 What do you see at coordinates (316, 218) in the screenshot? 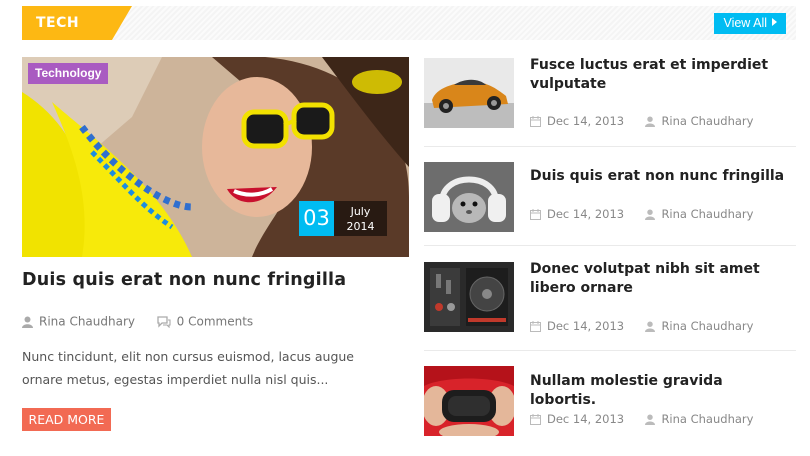
I see `date-day-badge: 03` at bounding box center [316, 218].